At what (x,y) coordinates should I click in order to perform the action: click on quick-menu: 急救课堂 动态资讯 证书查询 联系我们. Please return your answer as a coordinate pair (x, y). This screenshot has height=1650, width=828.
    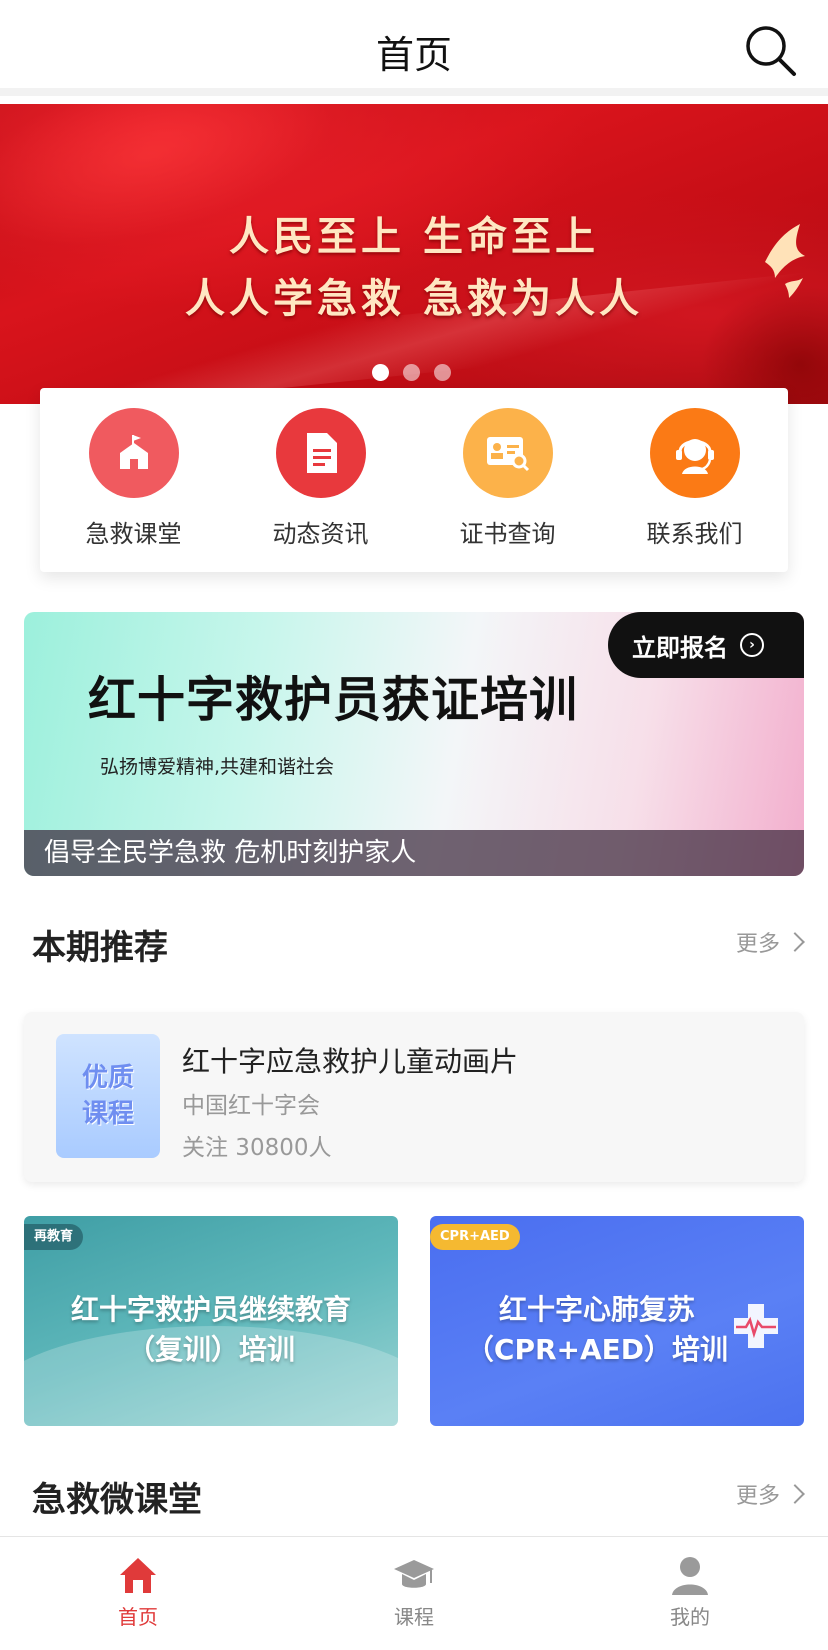
    Looking at the image, I should click on (414, 480).